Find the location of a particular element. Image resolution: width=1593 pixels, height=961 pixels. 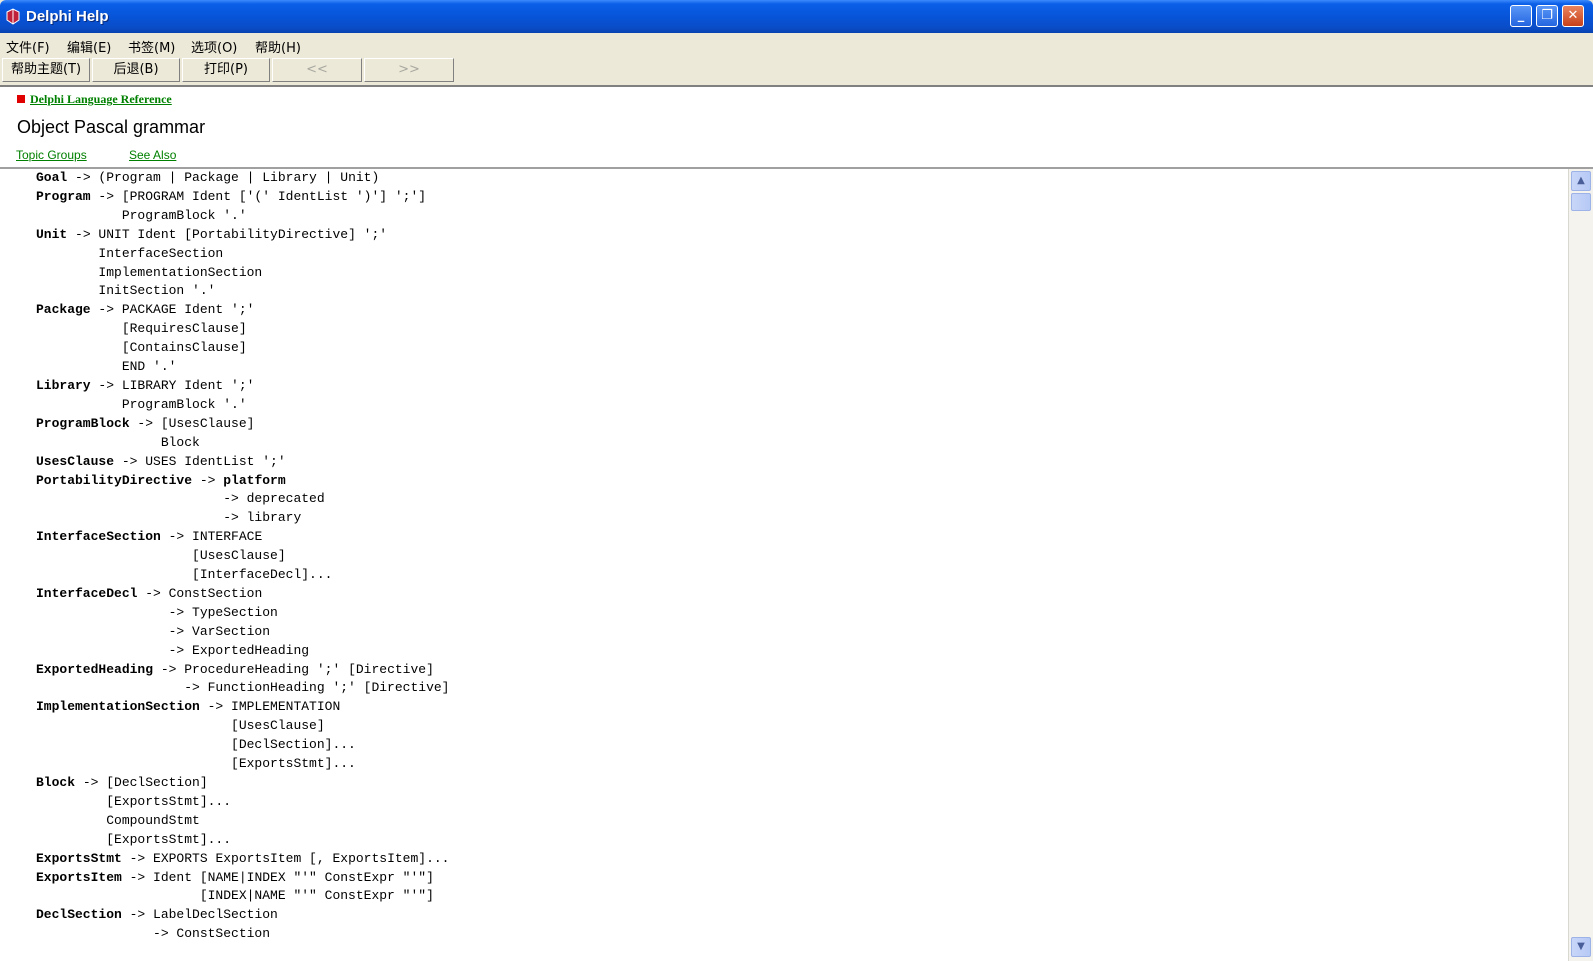

scroll-thumb is located at coordinates (1581, 202).